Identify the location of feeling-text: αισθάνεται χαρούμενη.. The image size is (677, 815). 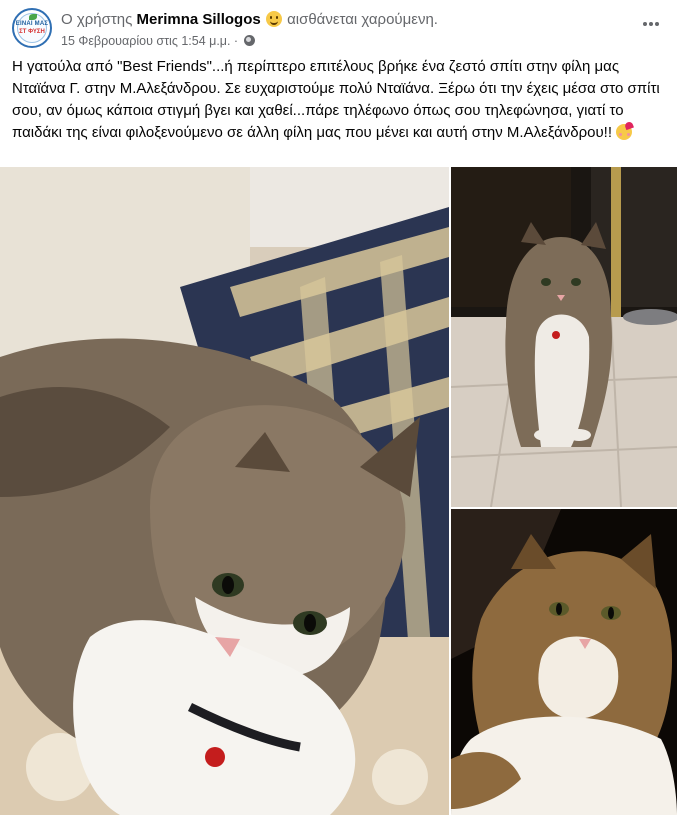
(362, 19).